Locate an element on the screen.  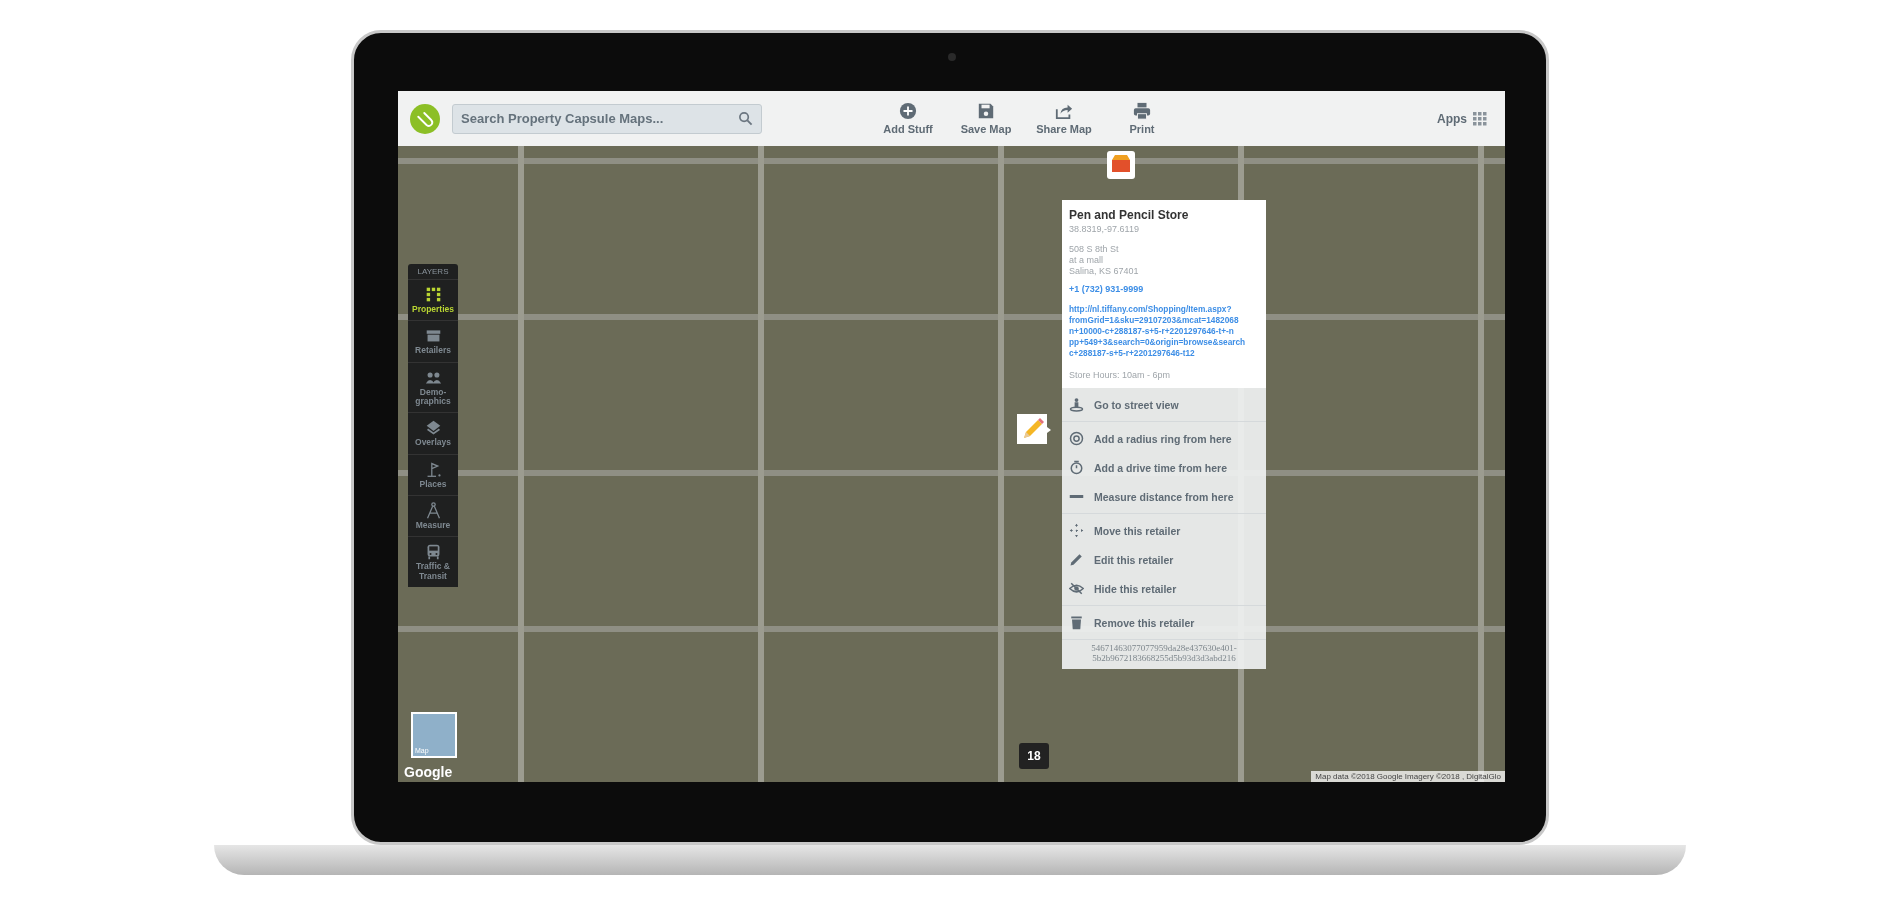
address-line: Salina, KS 67401 is located at coordinates (1104, 271).